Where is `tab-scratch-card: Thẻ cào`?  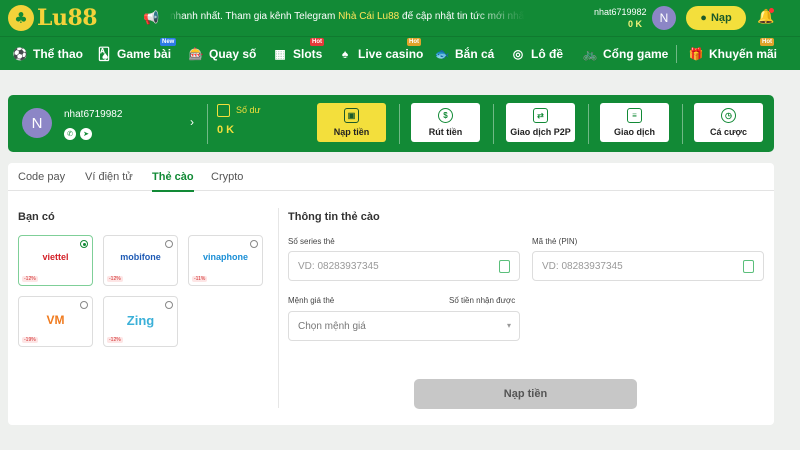
tab-scratch-card: Thẻ cào is located at coordinates (173, 181).